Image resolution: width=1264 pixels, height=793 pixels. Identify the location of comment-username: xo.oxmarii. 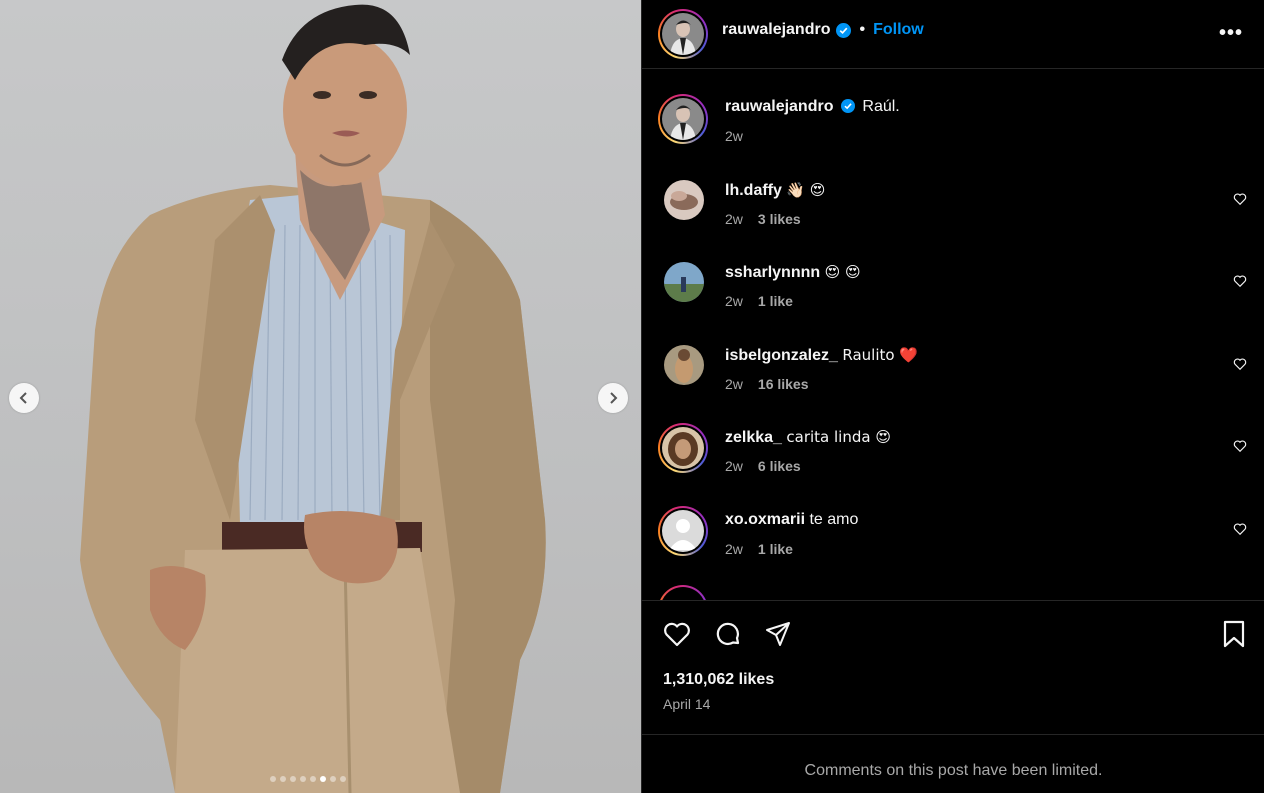
(765, 519).